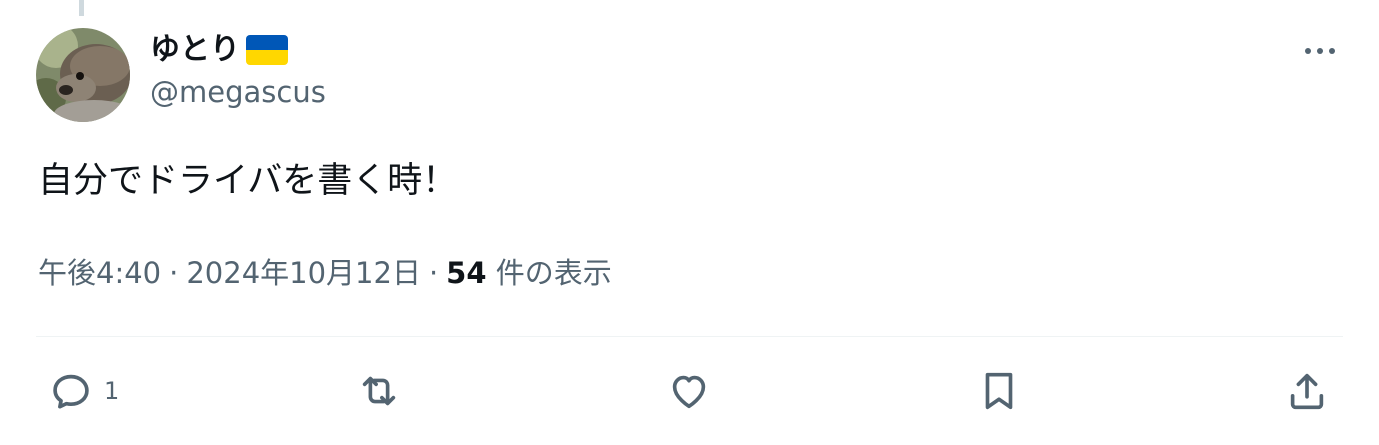 This screenshot has height=445, width=1379. I want to click on share-button, so click(1307, 391).